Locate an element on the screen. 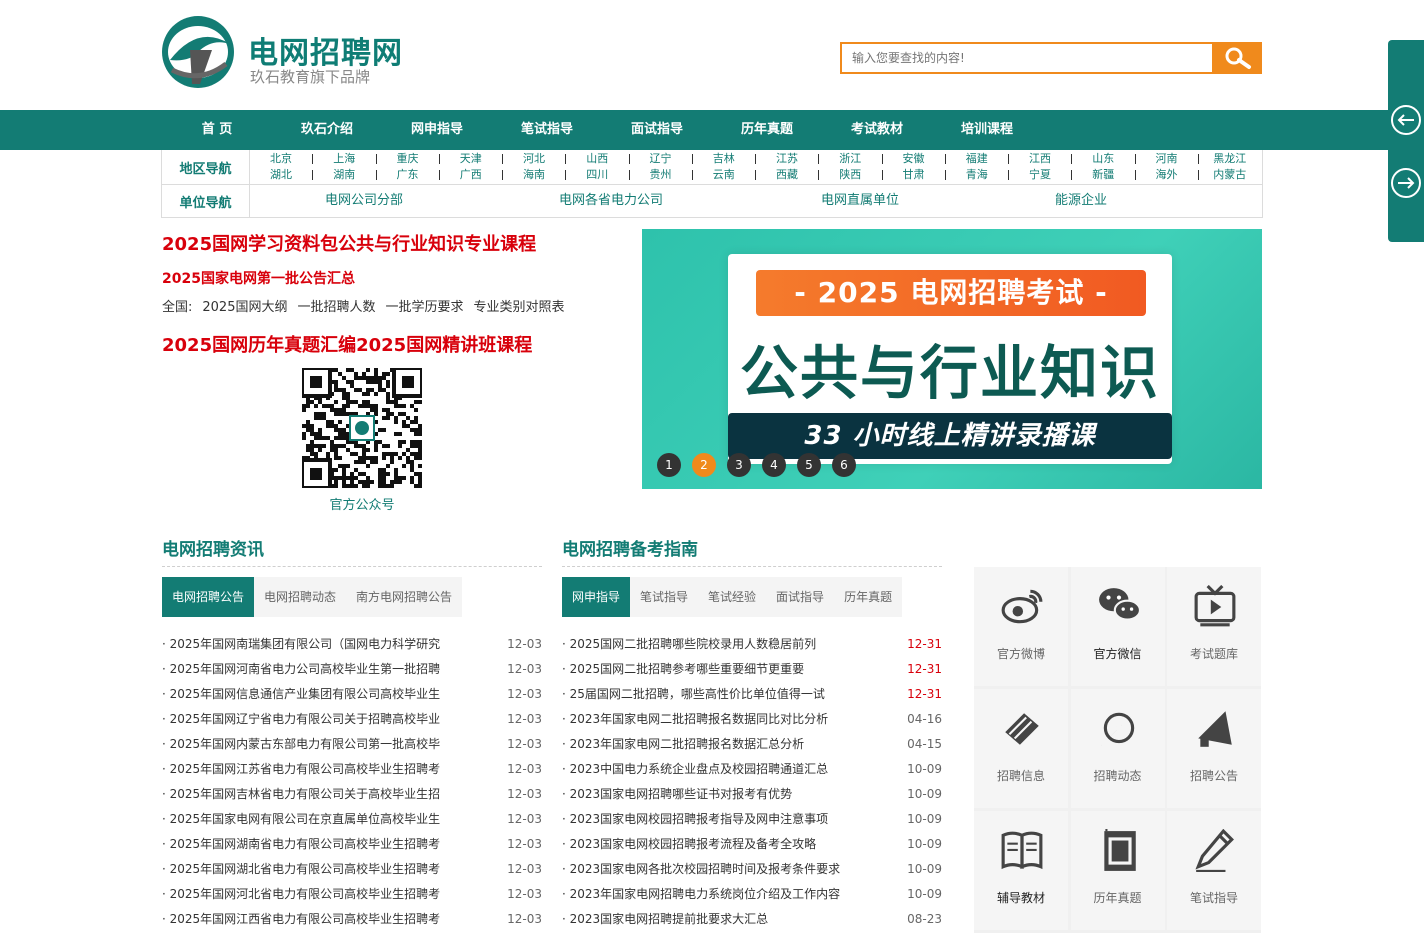  list-item-title: · 2023中国电力系统企业盘点及校园招聘通道汇总 is located at coordinates (727, 769).